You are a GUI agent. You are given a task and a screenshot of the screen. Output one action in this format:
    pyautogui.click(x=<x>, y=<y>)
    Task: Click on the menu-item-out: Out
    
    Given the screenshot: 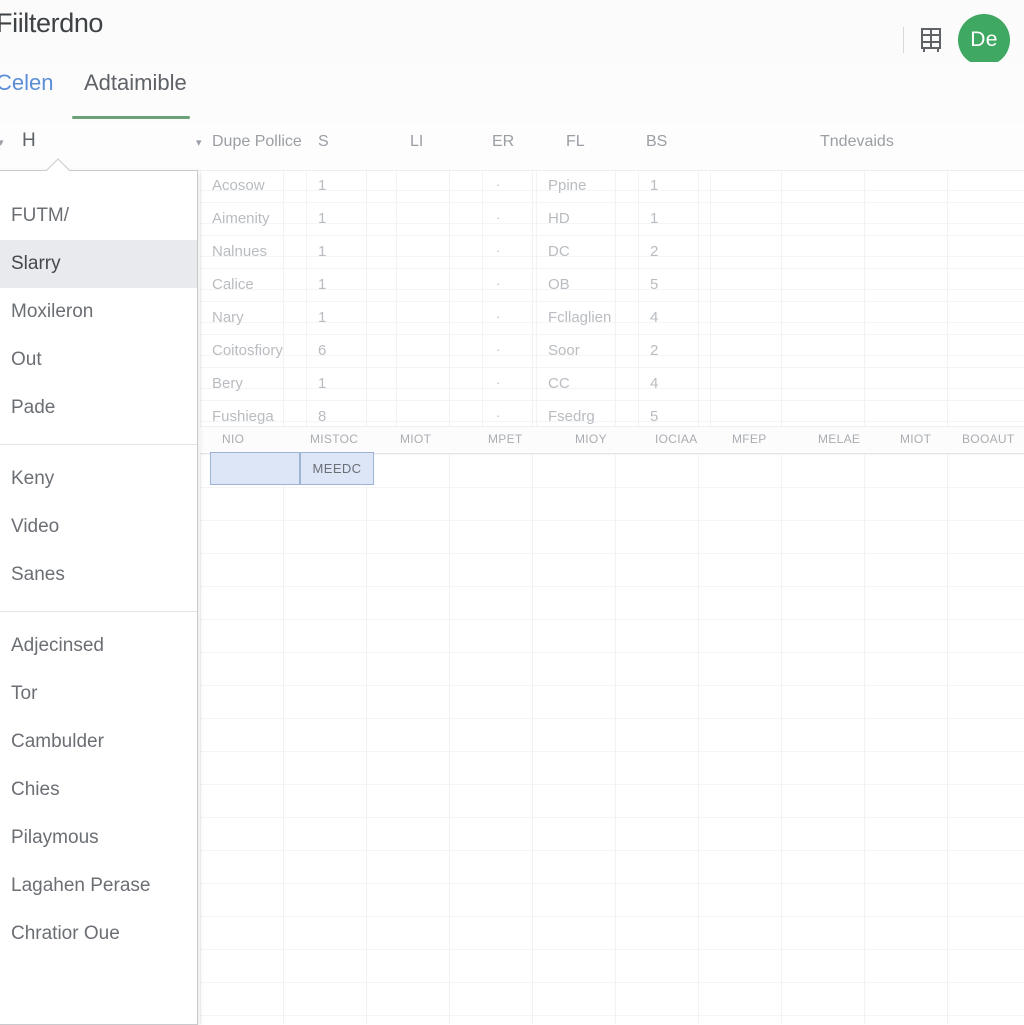 What is the action you would take?
    pyautogui.click(x=98, y=360)
    